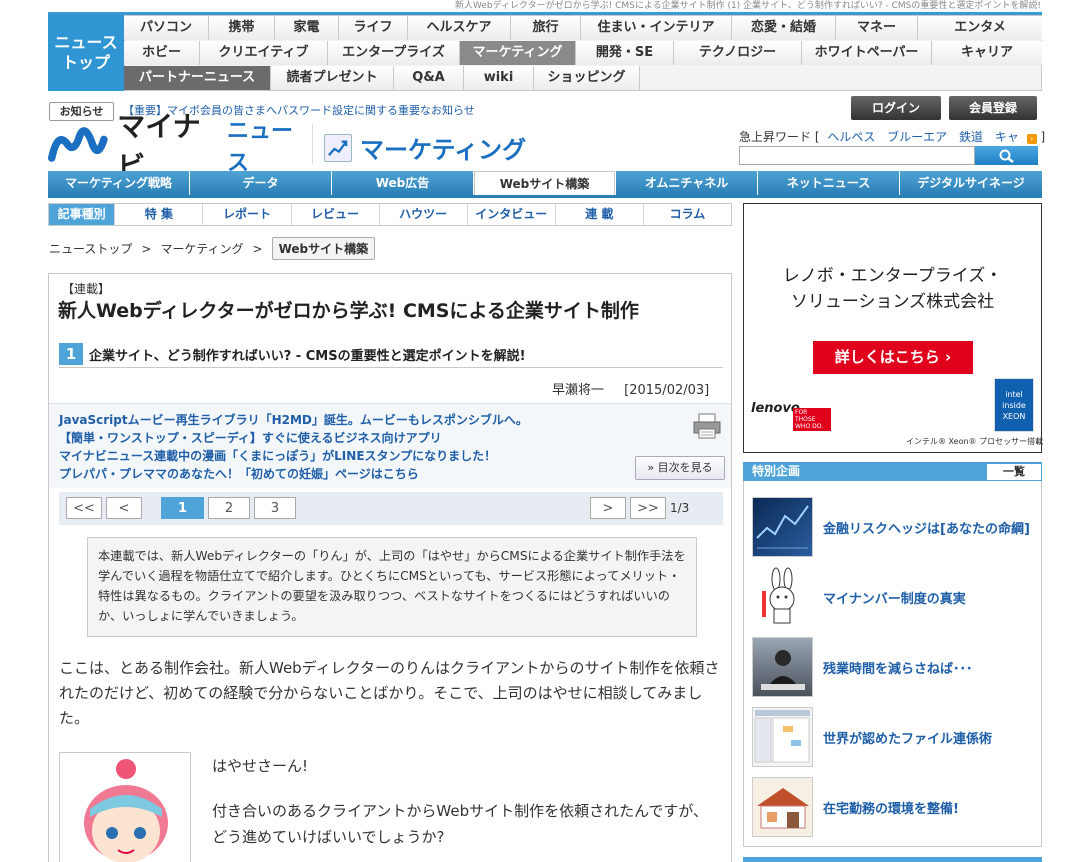 This screenshot has height=862, width=1081. I want to click on special-item-label: 残業時間を減らさねば･･･, so click(898, 669).